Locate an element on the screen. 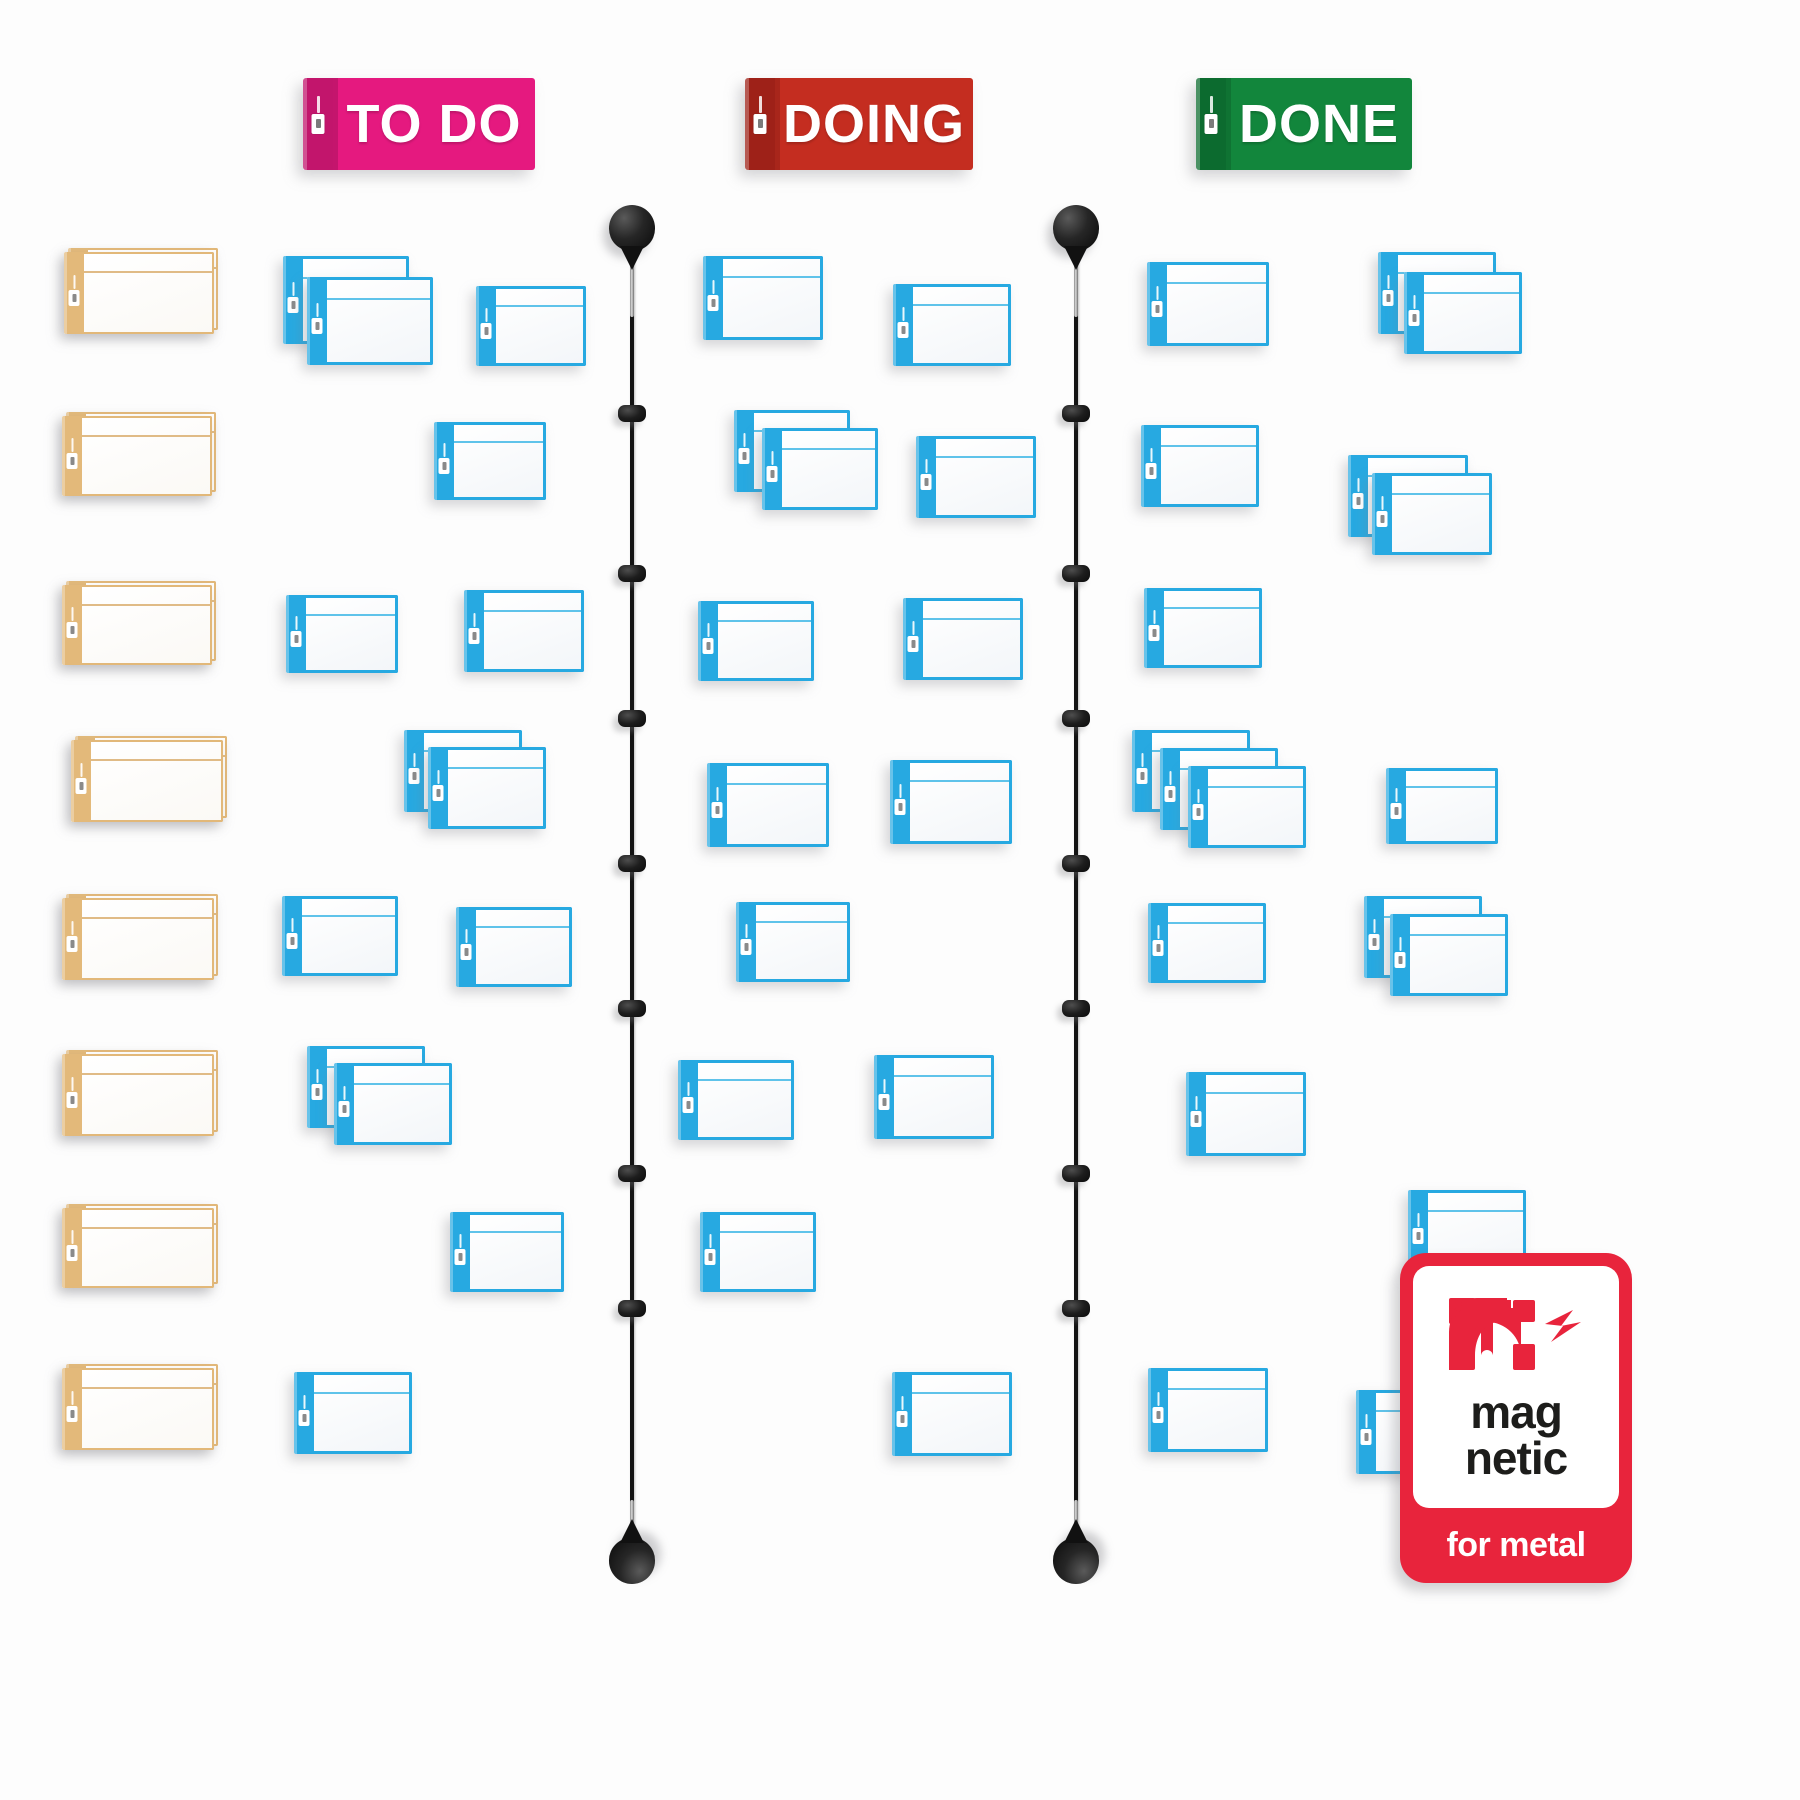  column-flag-todo: TO DO is located at coordinates (419, 124).